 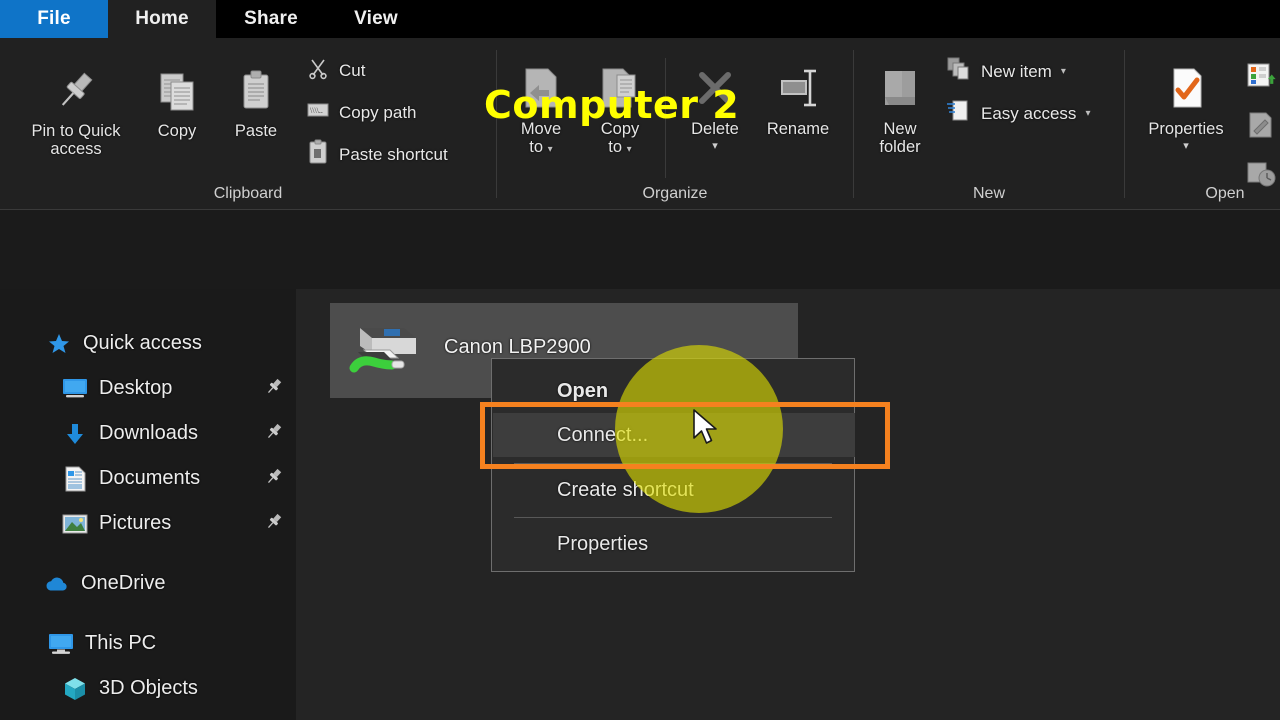 I want to click on mouse-cursor, so click(x=707, y=431).